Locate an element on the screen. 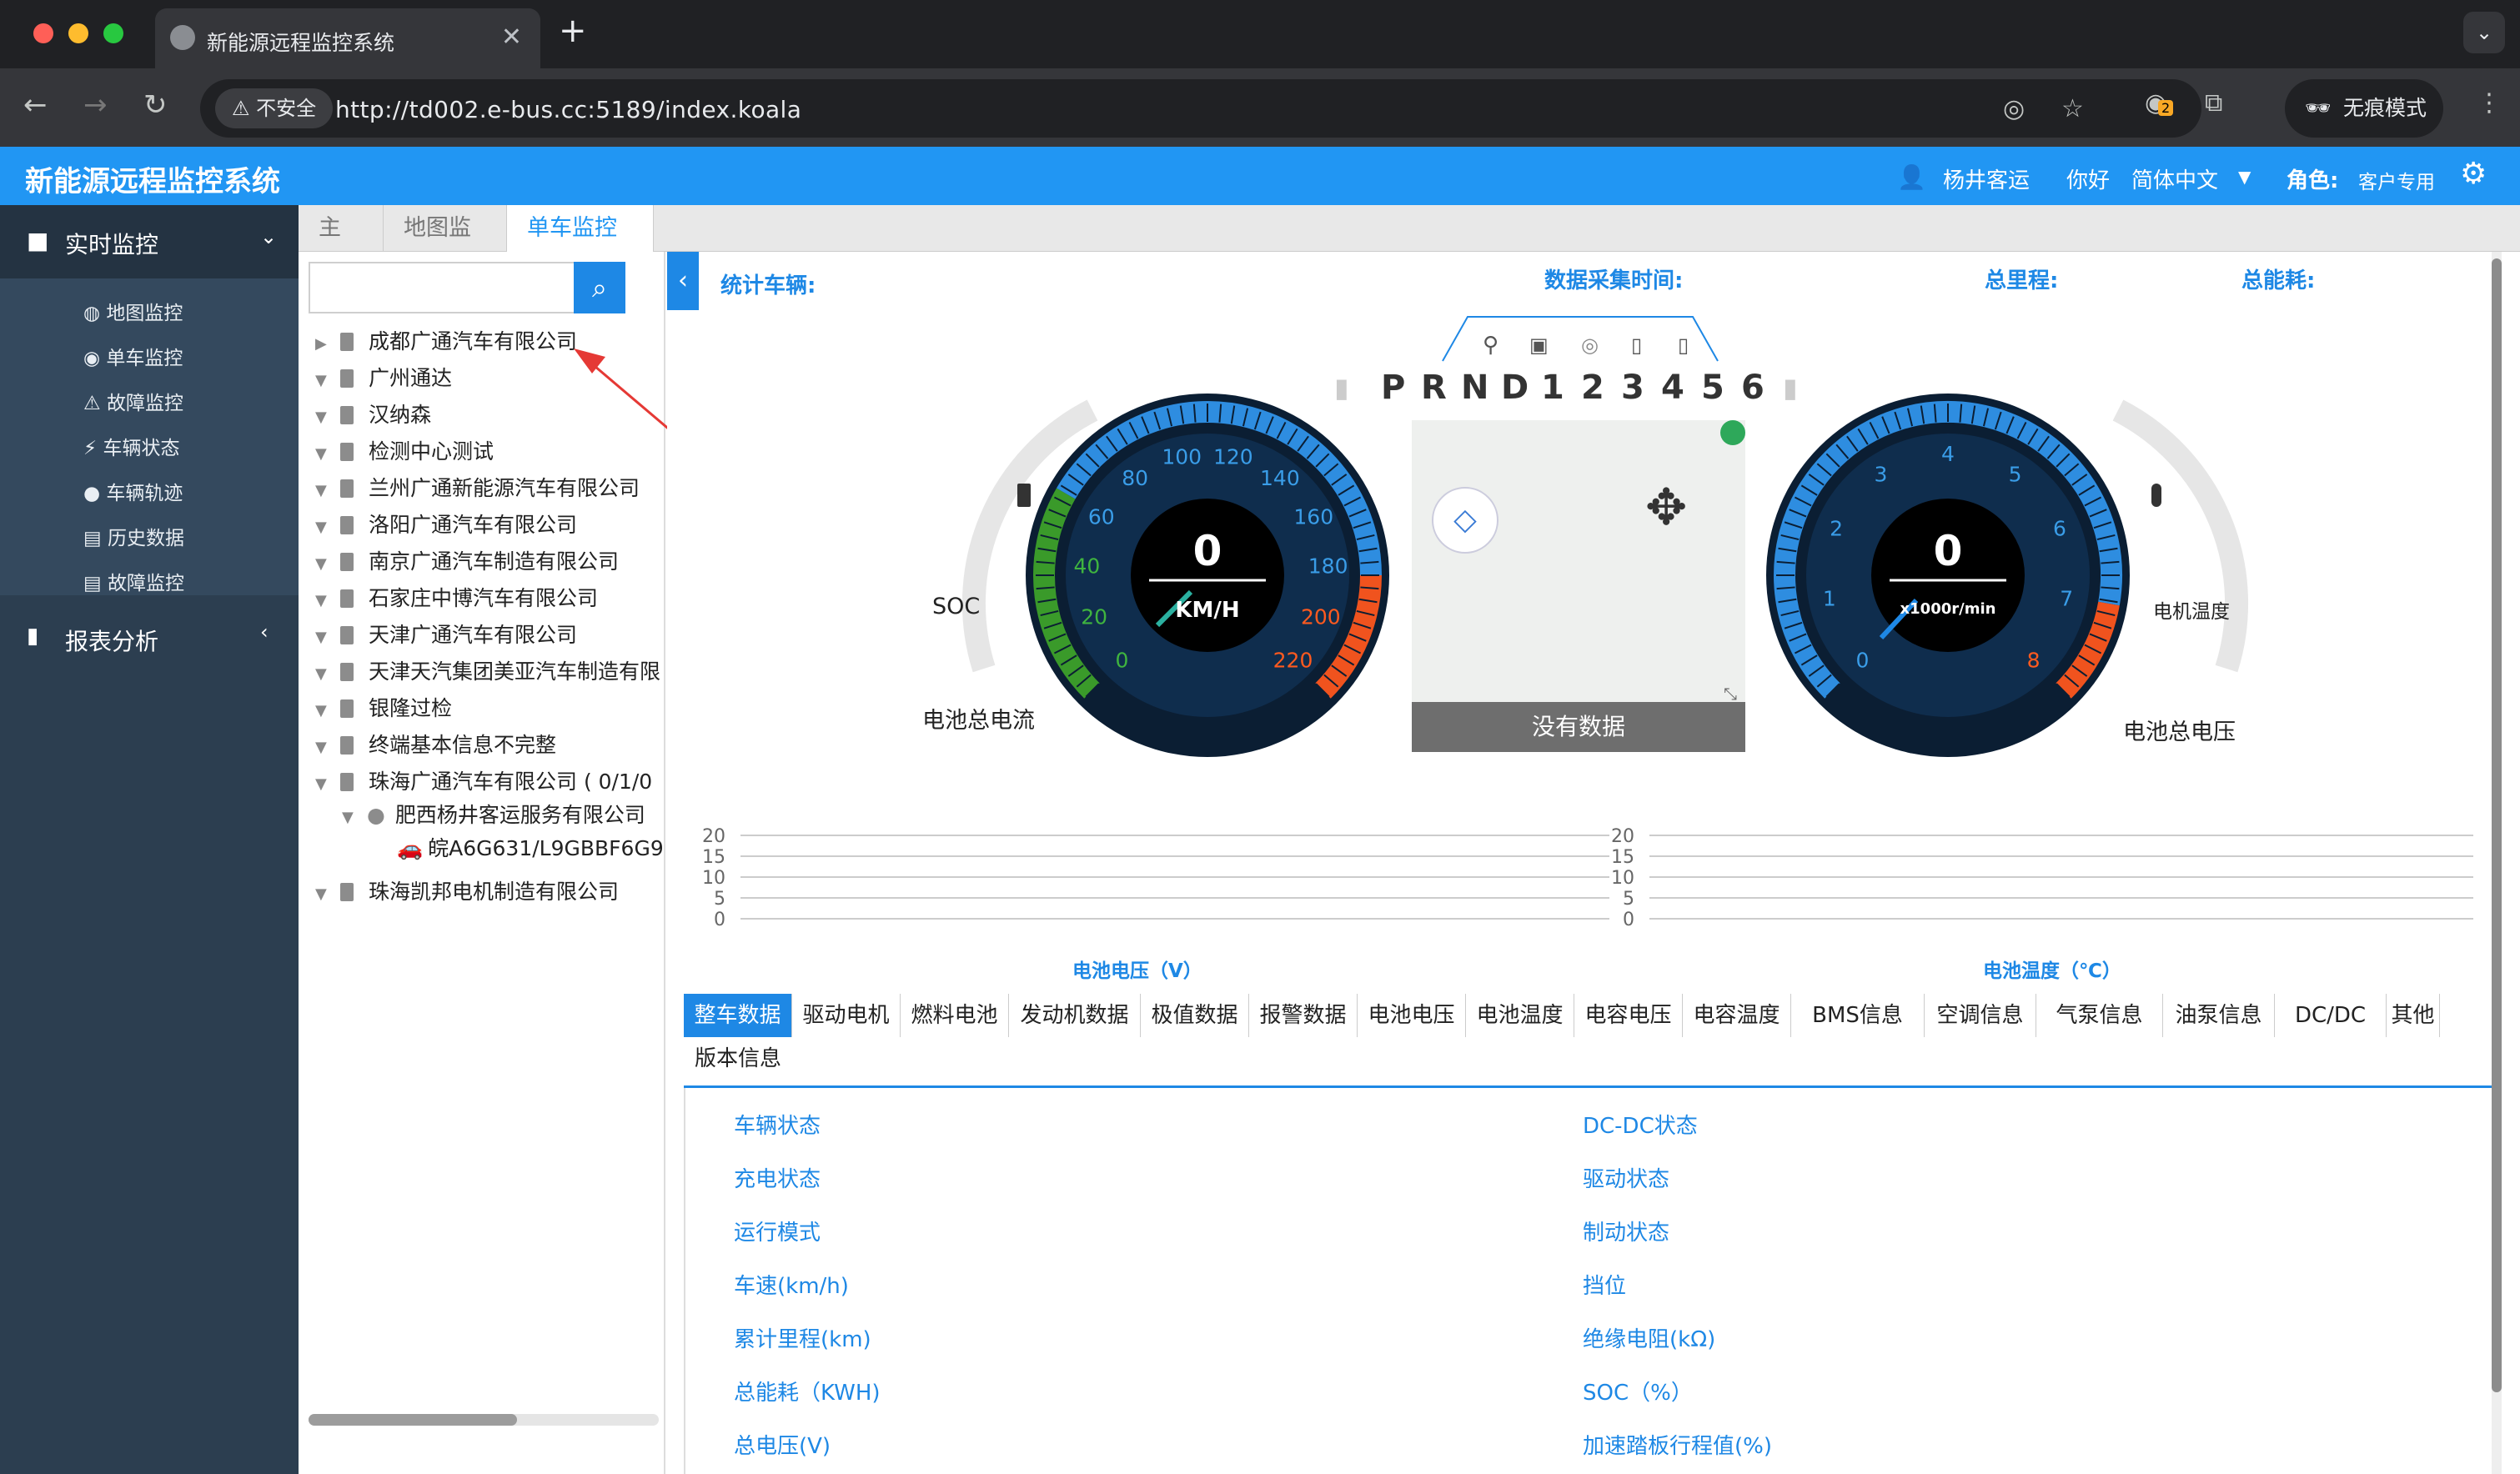 This screenshot has width=2520, height=1474. temp-chart-title: 电池温度（℃） is located at coordinates (2052, 971).